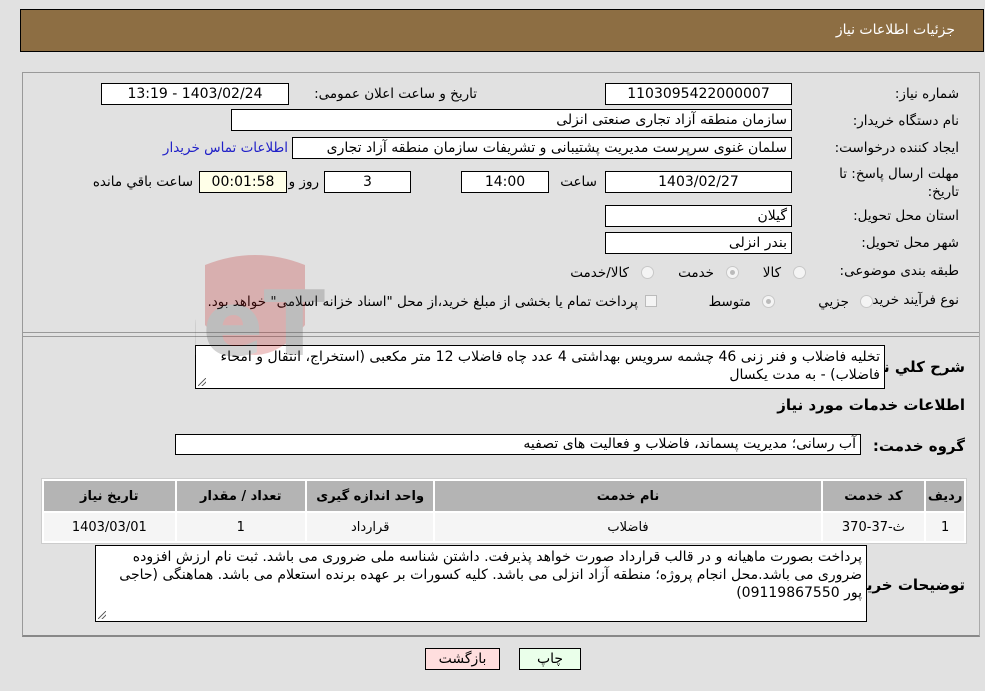 This screenshot has height=691, width=985. What do you see at coordinates (240, 527) in the screenshot?
I see `cell-quantity: 1` at bounding box center [240, 527].